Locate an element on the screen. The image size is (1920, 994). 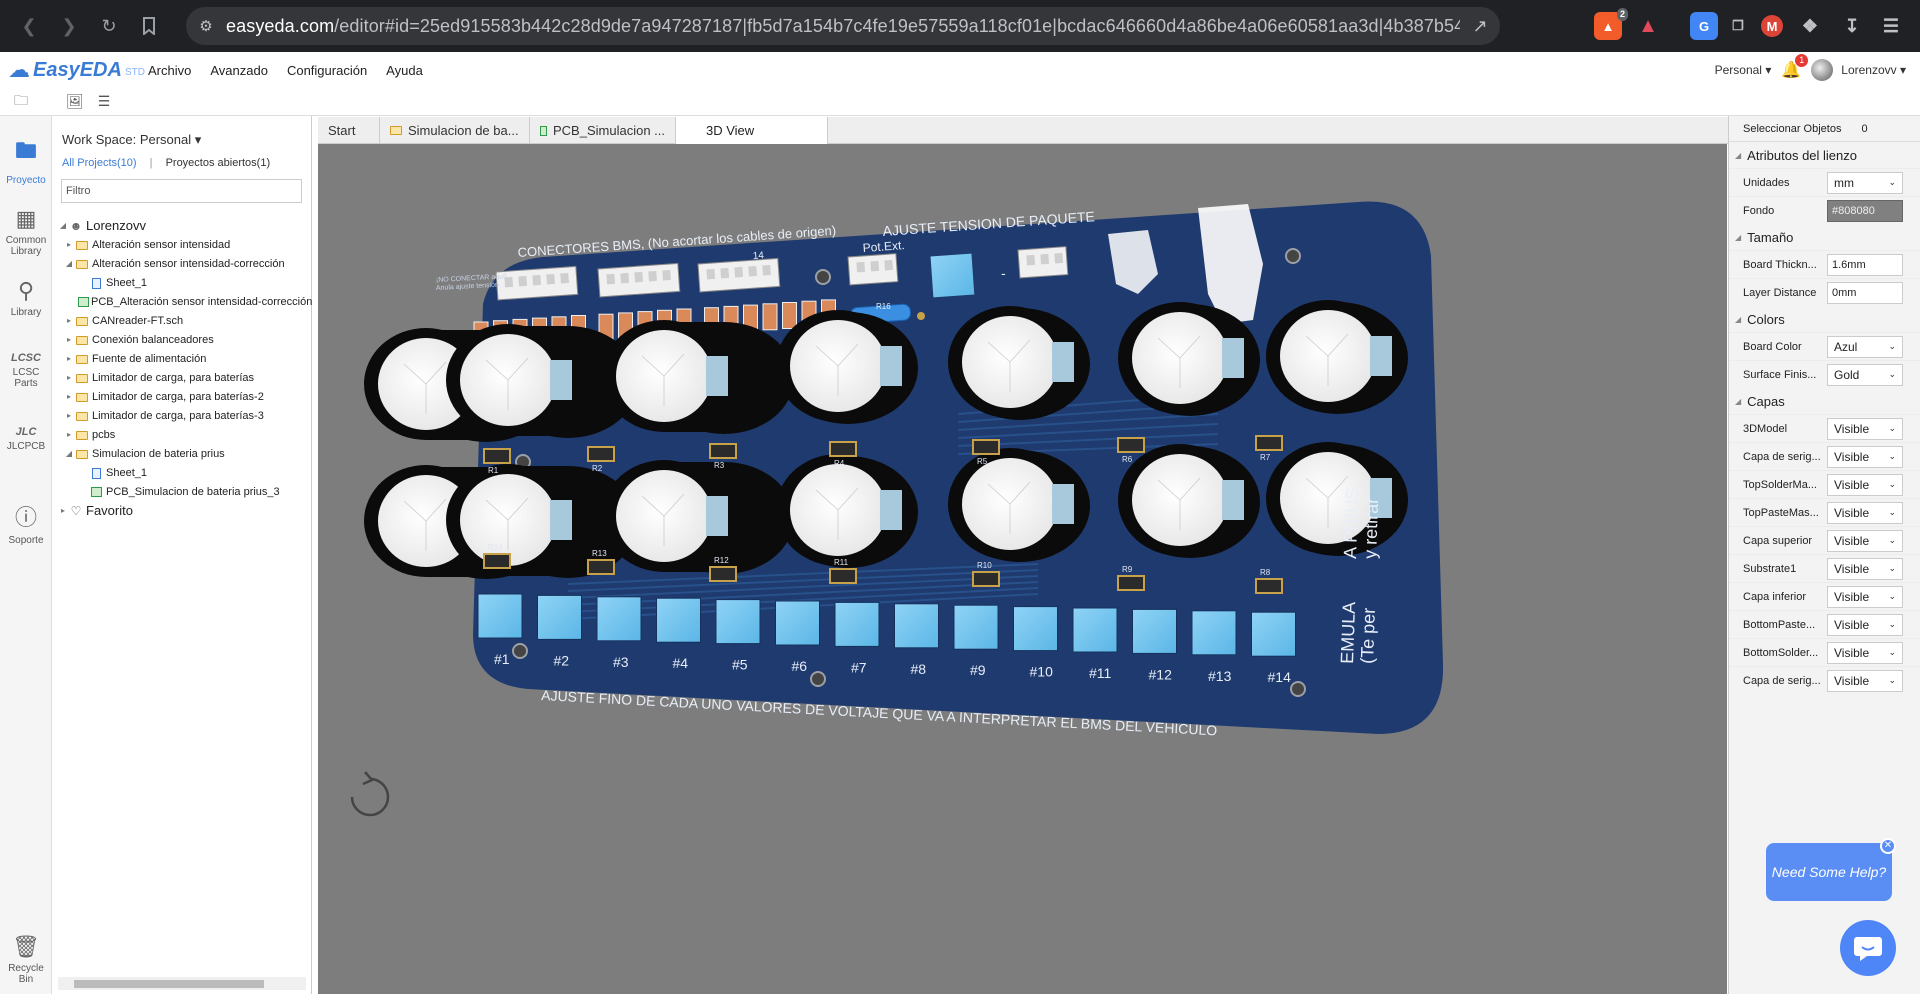
tree-project: ▸ Fuente de alimentación is located at coordinates (185, 358).